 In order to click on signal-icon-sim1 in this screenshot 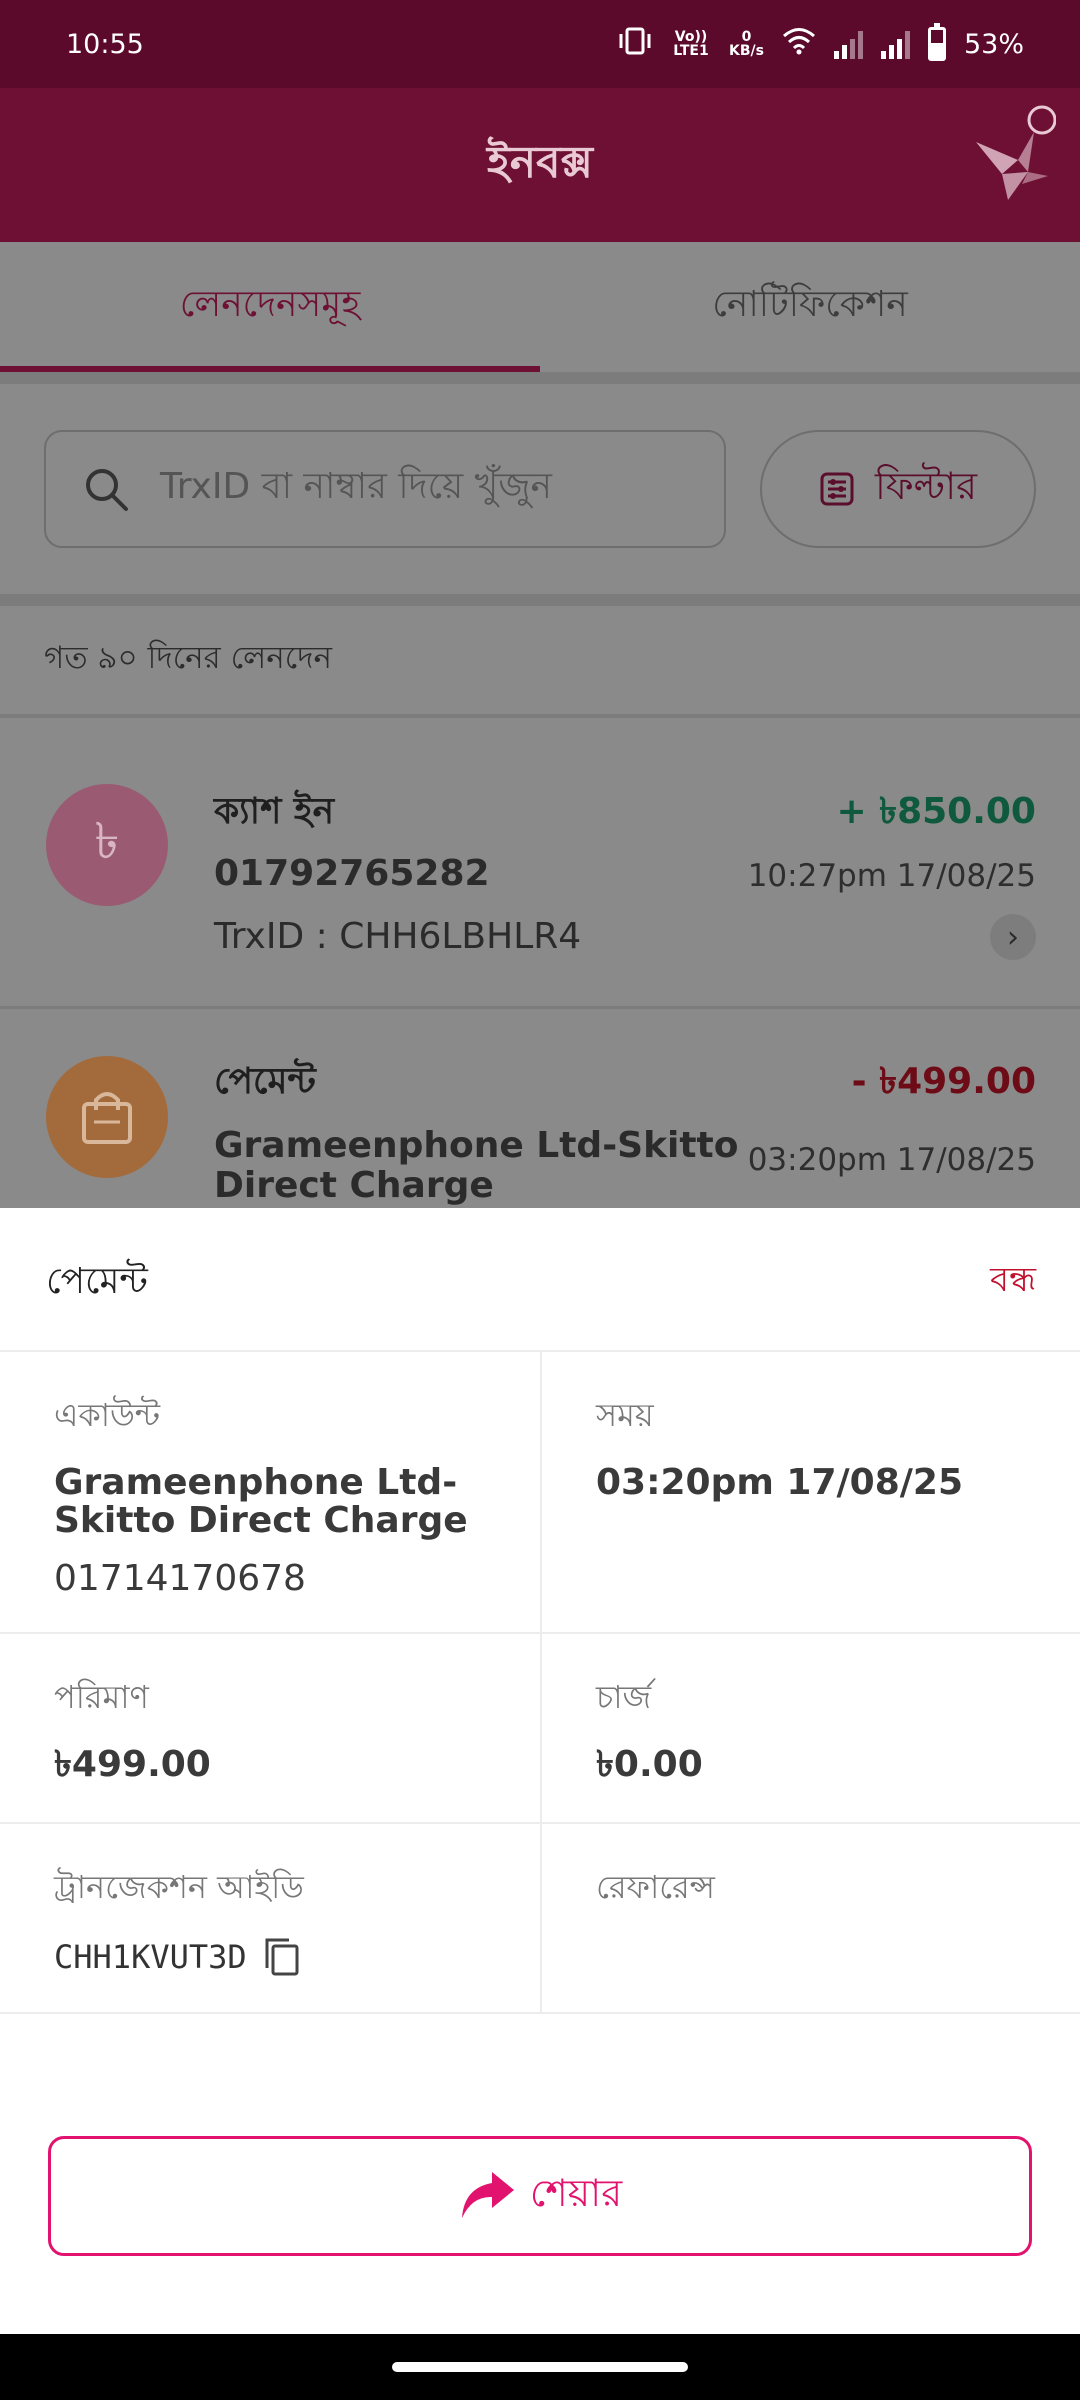, I will do `click(848, 44)`.